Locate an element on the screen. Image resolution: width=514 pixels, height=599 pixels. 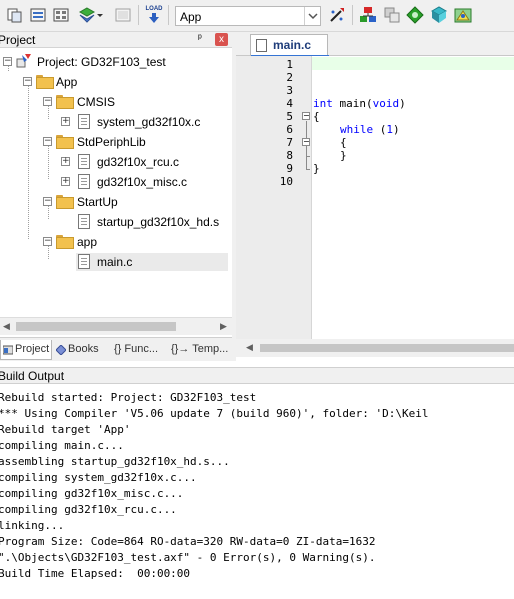
project-icon is located at coordinates (23, 61).